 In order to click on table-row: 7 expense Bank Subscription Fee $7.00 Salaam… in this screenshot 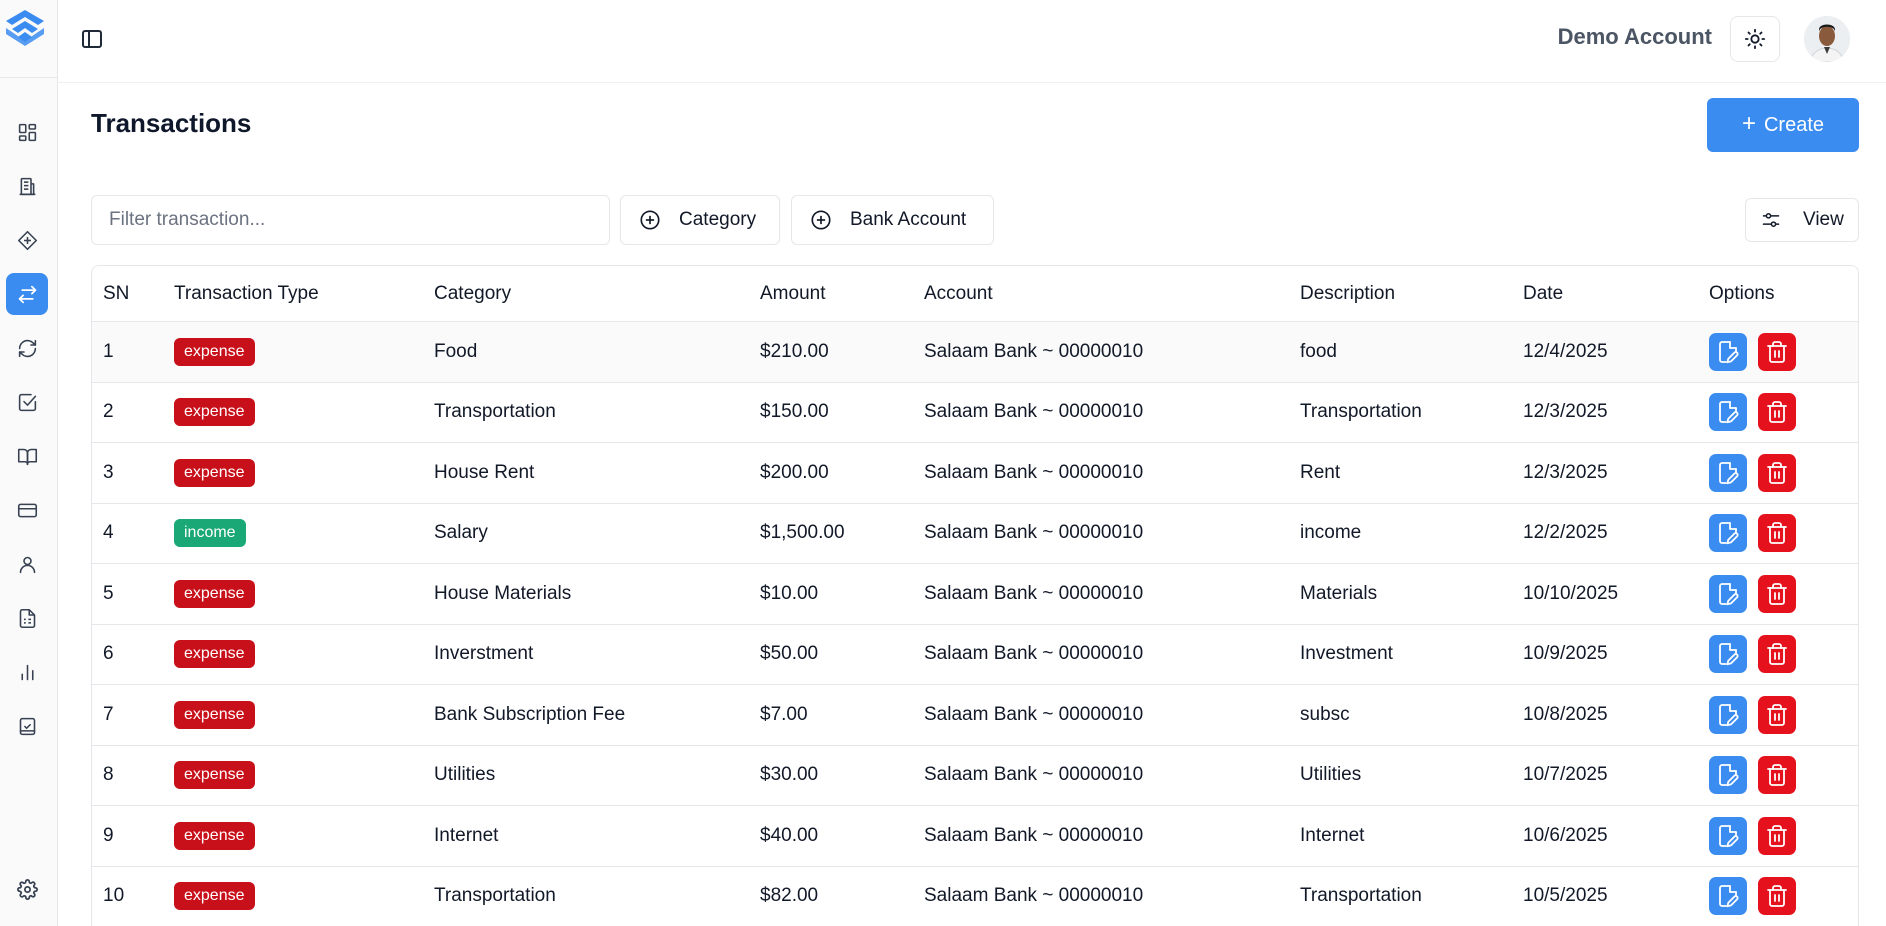, I will do `click(975, 715)`.